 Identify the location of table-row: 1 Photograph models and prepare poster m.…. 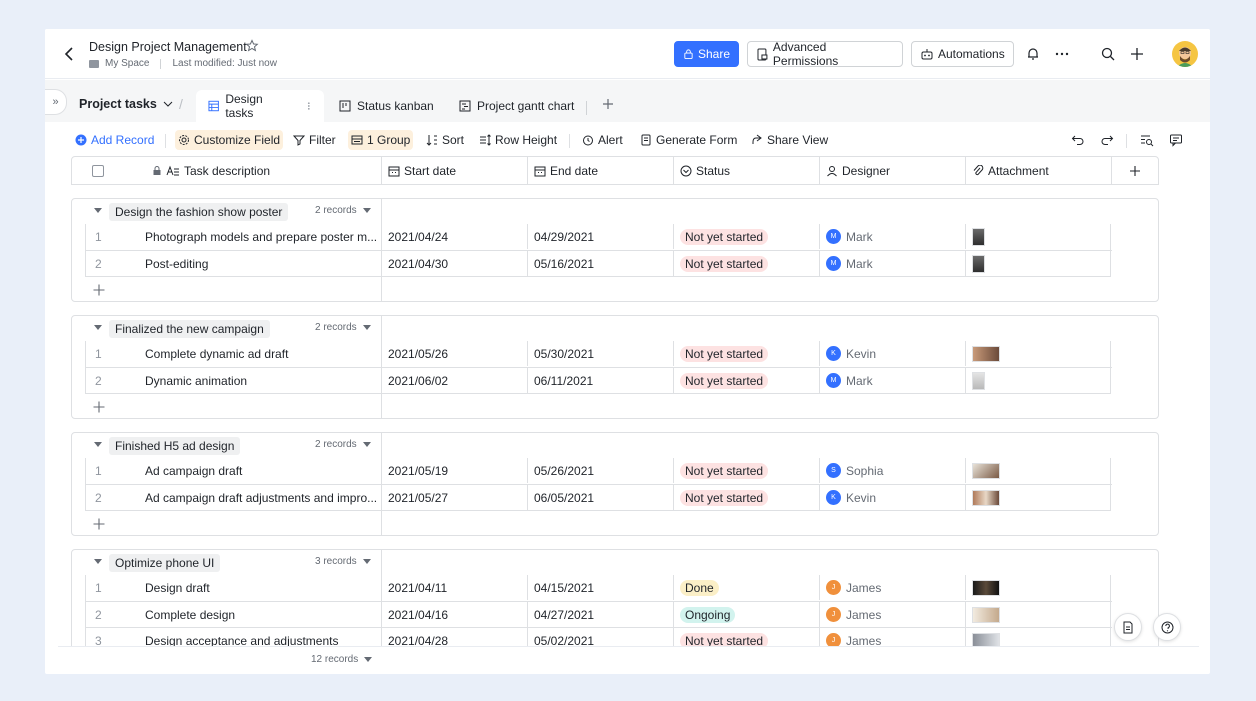
(599, 237).